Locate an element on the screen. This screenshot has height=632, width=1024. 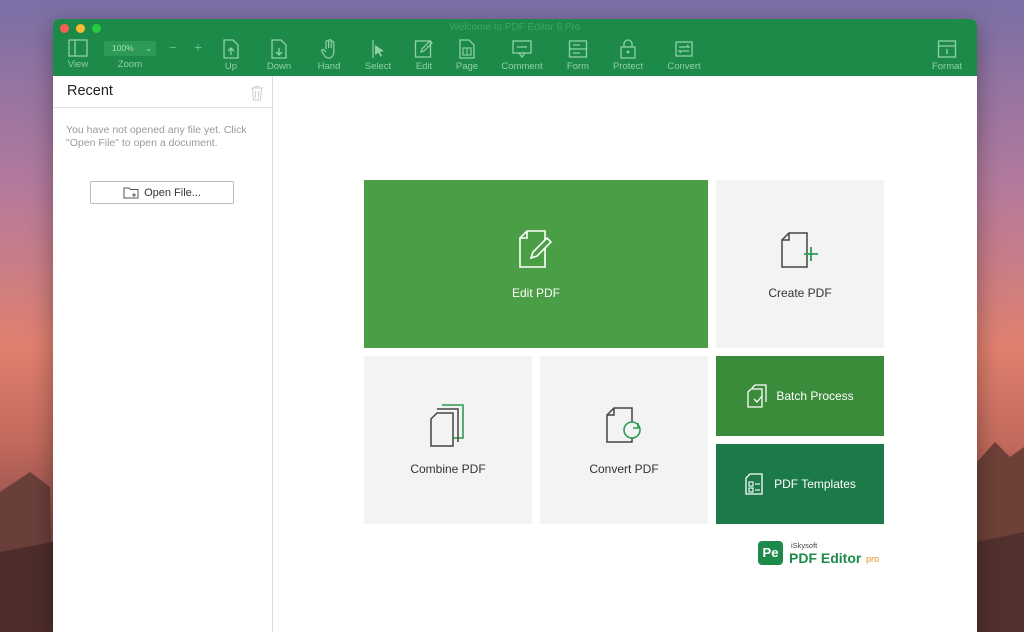
comment-icon is located at coordinates (522, 49).